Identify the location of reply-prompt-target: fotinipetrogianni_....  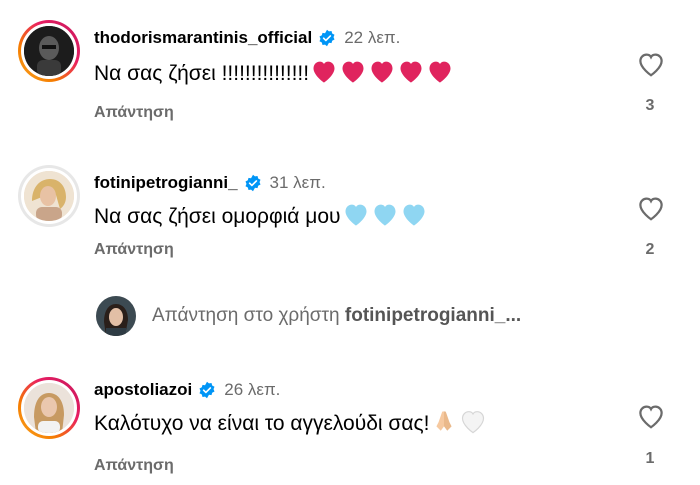
(433, 315).